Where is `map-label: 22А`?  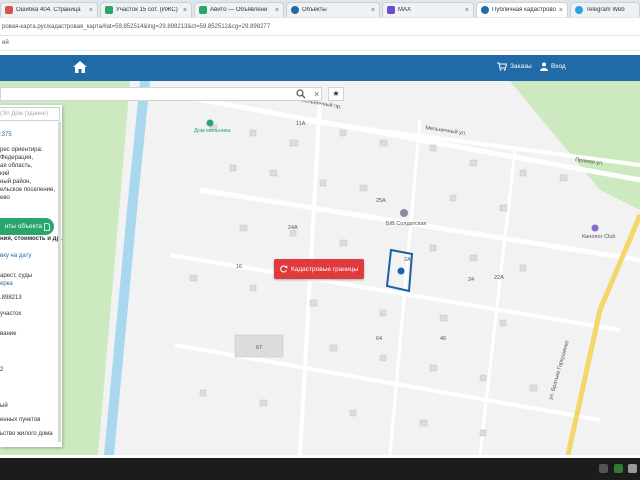
map-label: 22А is located at coordinates (499, 278).